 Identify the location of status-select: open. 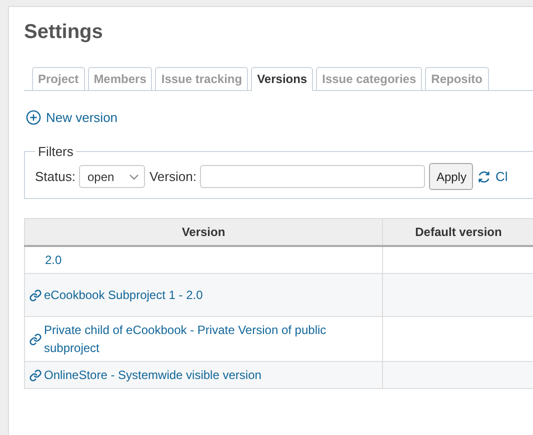
(112, 176).